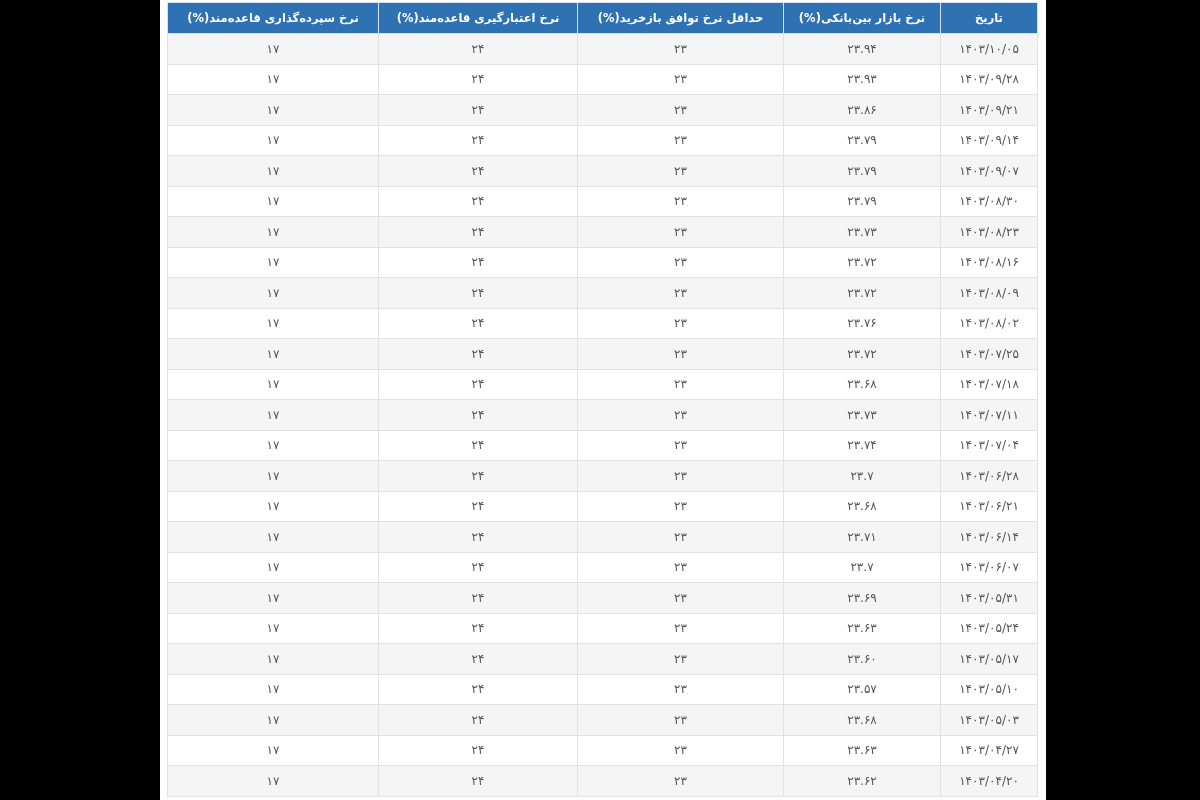 Image resolution: width=1200 pixels, height=800 pixels. What do you see at coordinates (989, 506) in the screenshot?
I see `table-cell: ۱۴۰۳/۰۶/۲۱` at bounding box center [989, 506].